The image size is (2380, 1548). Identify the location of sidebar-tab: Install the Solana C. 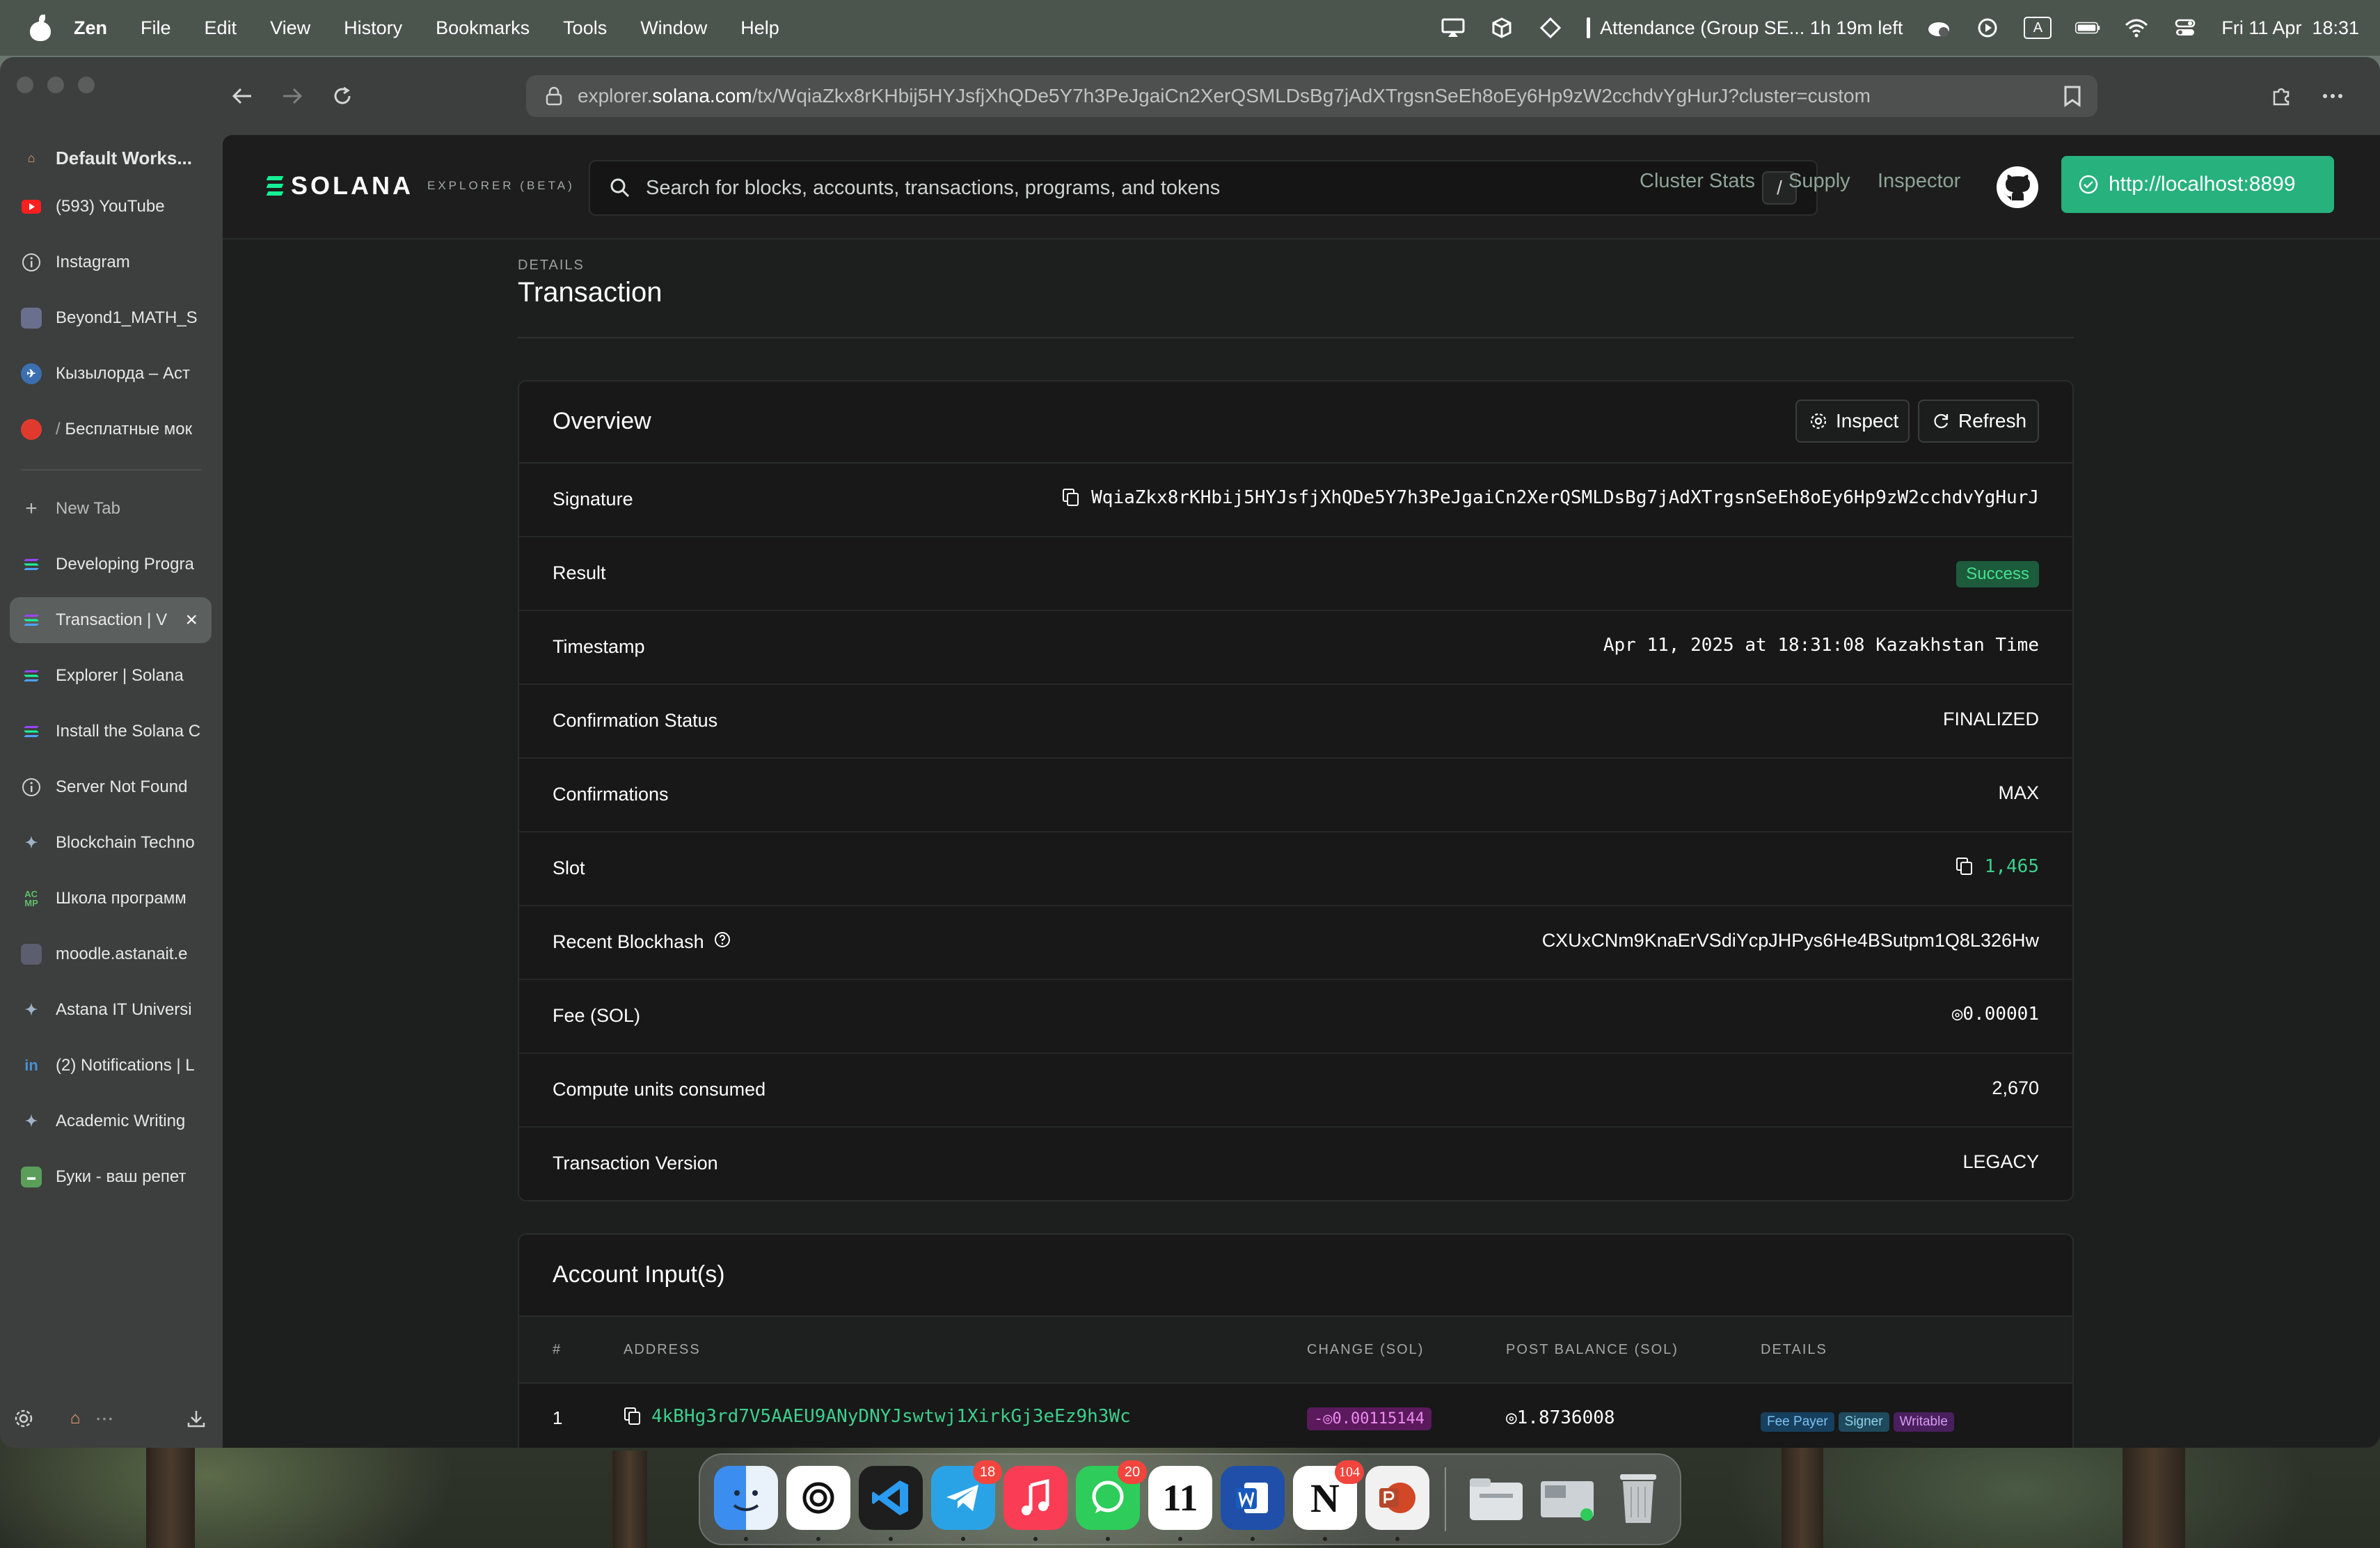
(111, 732).